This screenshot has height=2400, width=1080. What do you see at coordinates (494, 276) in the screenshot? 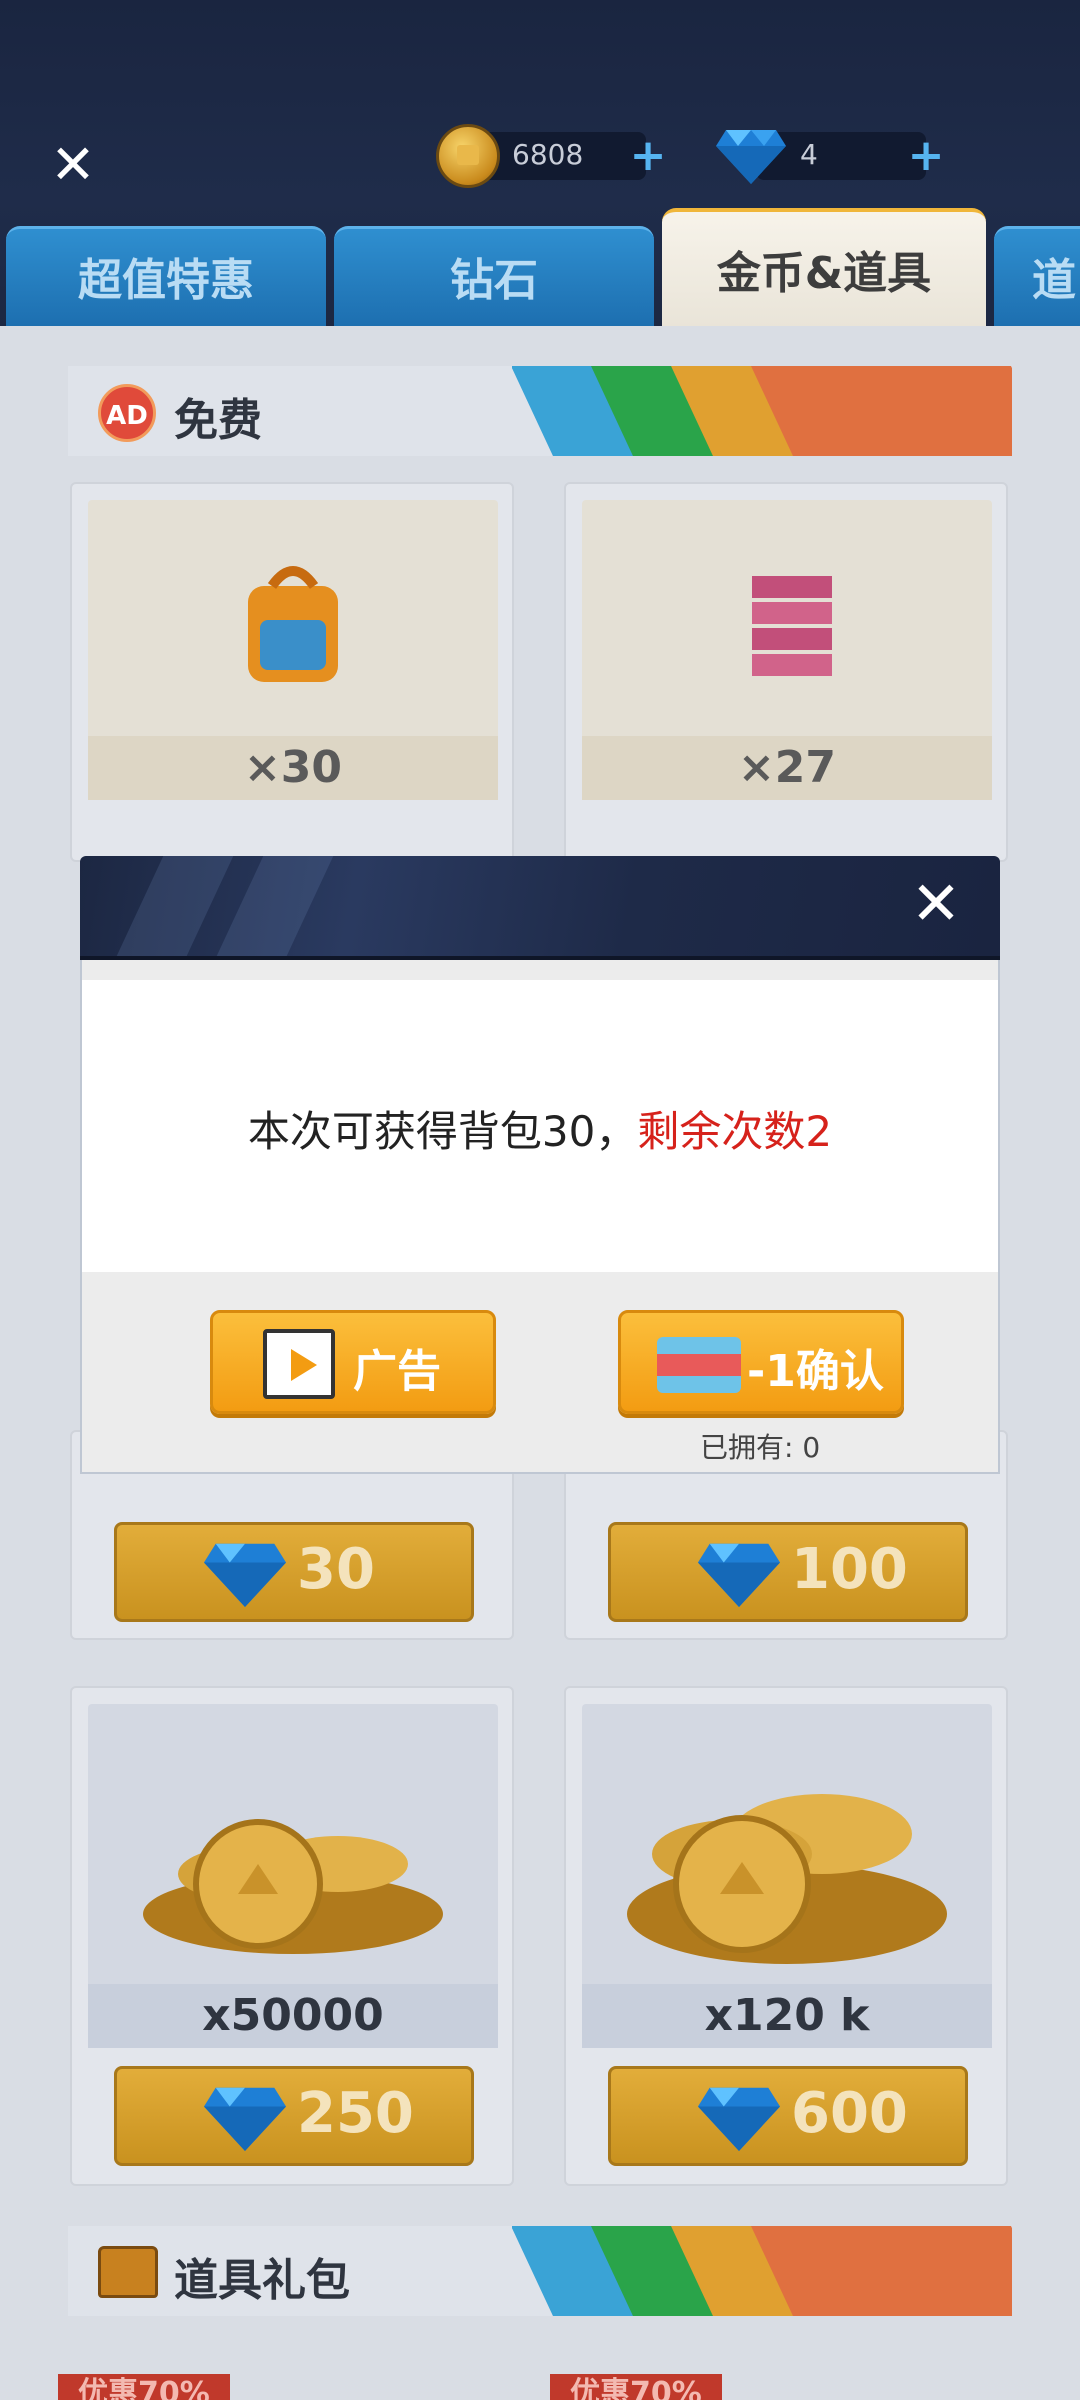
I see `tab-diamonds: 钻石` at bounding box center [494, 276].